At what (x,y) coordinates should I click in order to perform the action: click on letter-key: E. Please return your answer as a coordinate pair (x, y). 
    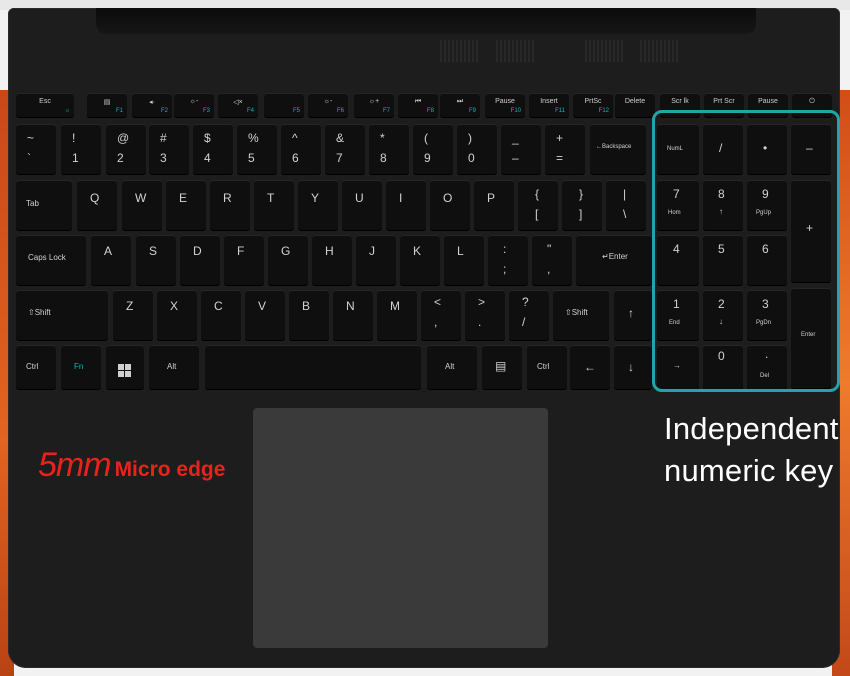
    Looking at the image, I should click on (186, 205).